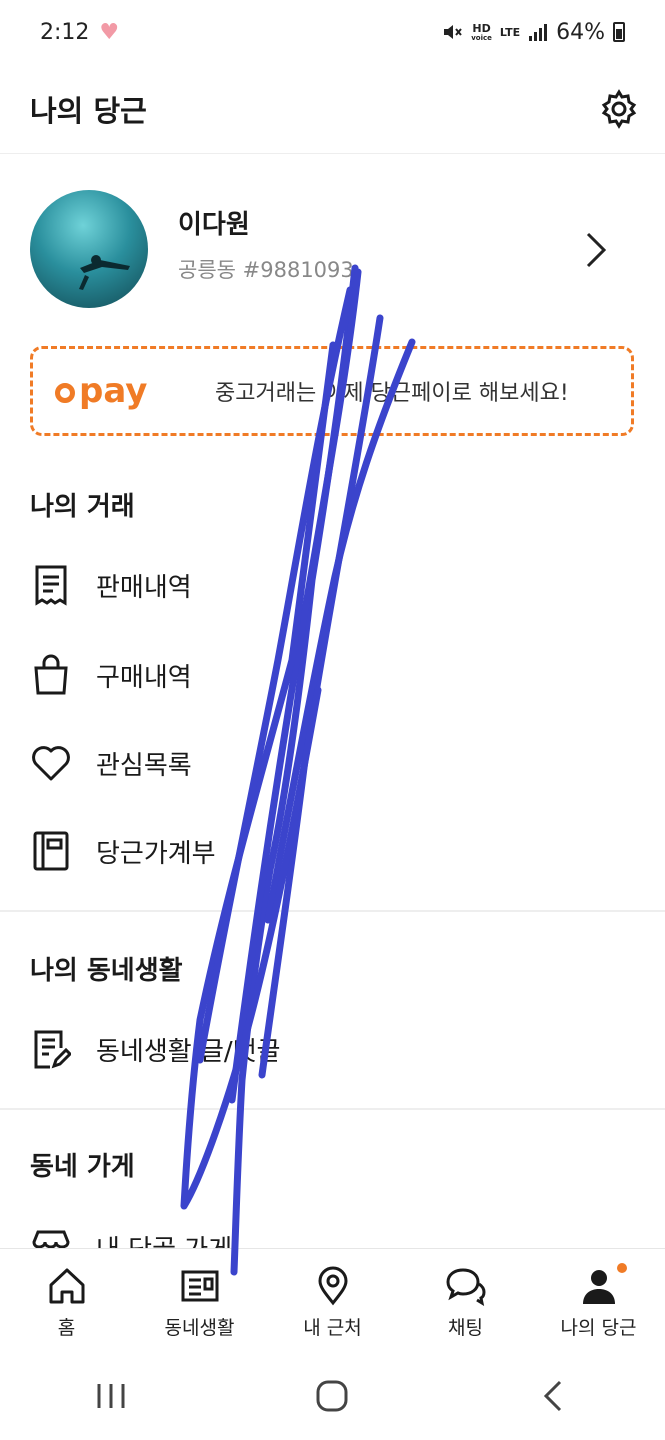 The height and width of the screenshot is (1440, 665). Describe the element at coordinates (51, 851) in the screenshot. I see `ledger-book-icon` at that location.